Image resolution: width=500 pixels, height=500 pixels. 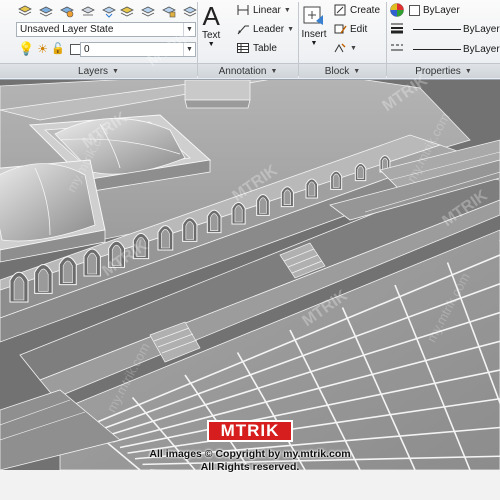 I want to click on leader-button: Leader ▼, so click(x=265, y=29).